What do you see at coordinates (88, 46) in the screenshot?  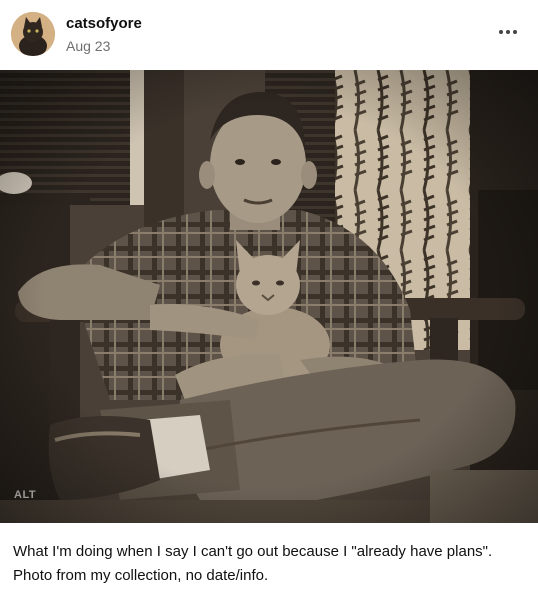 I see `post-date: Aug 23` at bounding box center [88, 46].